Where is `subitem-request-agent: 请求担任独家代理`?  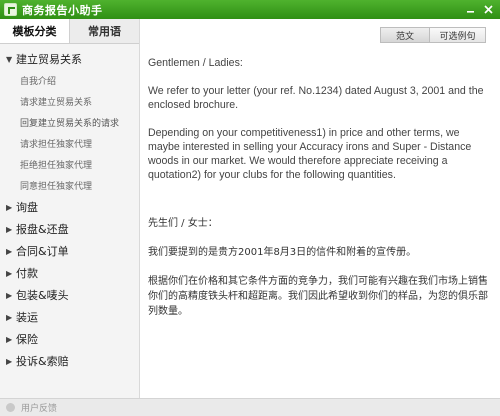
subitem-request-agent: 请求担任独家代理 is located at coordinates (69, 143).